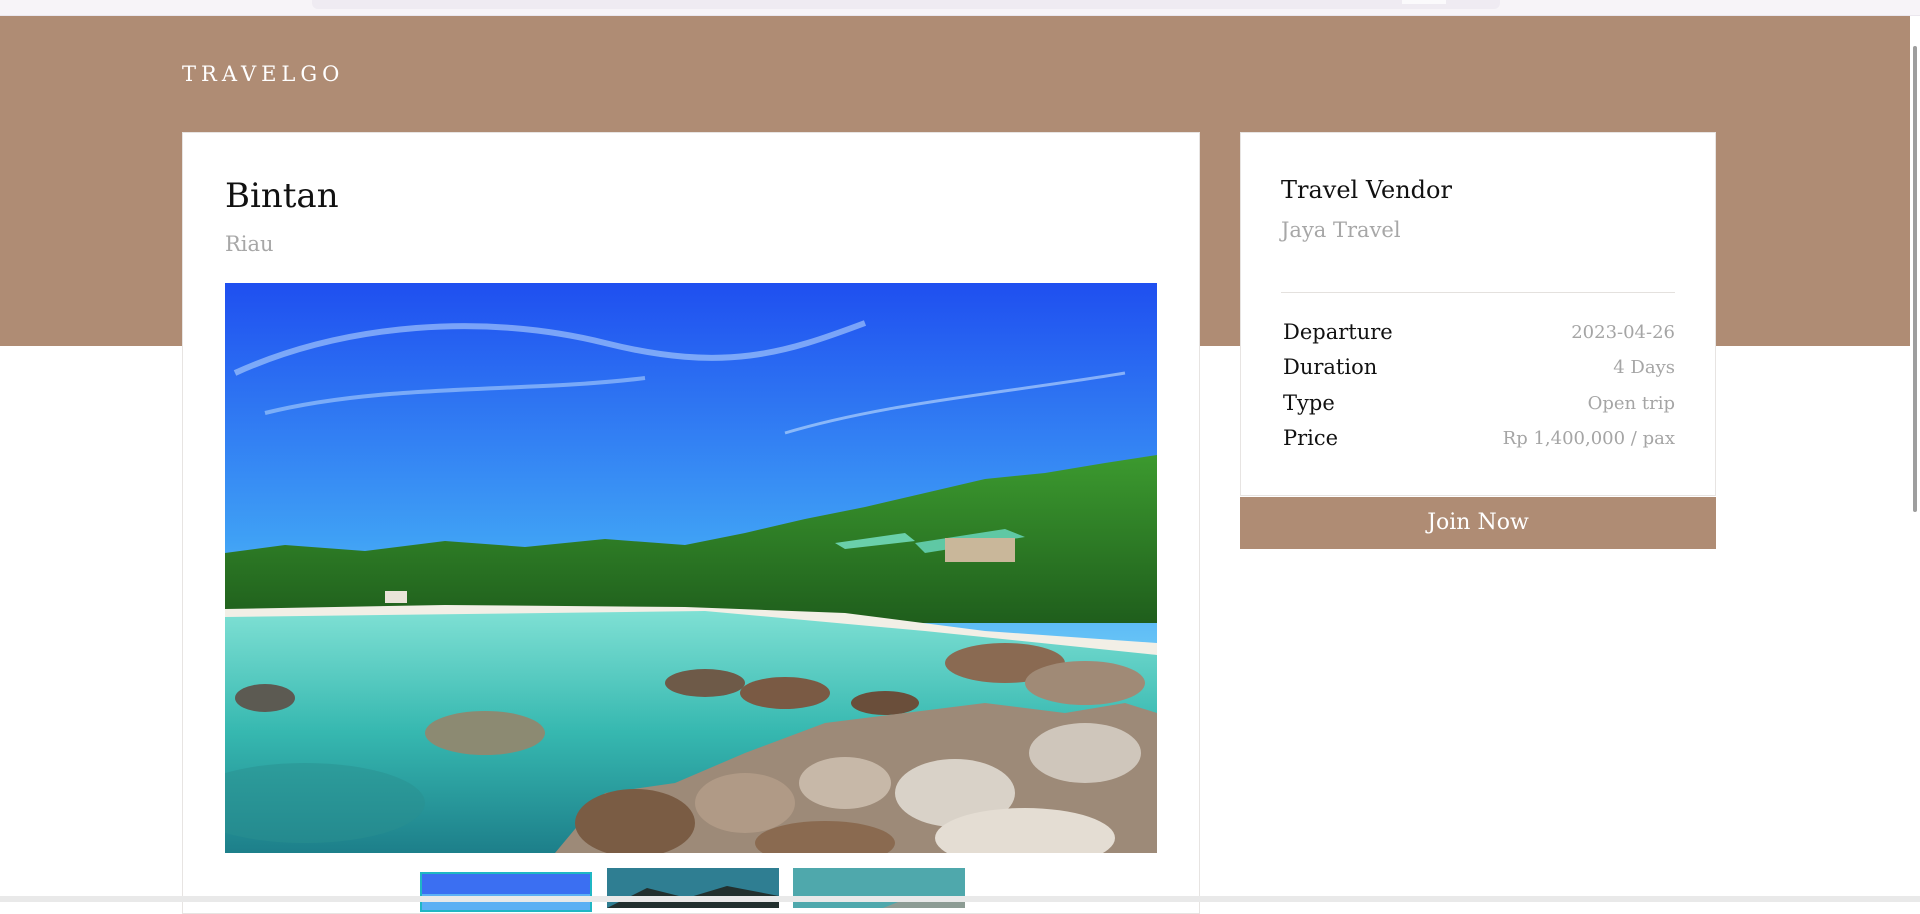  What do you see at coordinates (263, 74) in the screenshot?
I see `site-logo: TRAVELGO` at bounding box center [263, 74].